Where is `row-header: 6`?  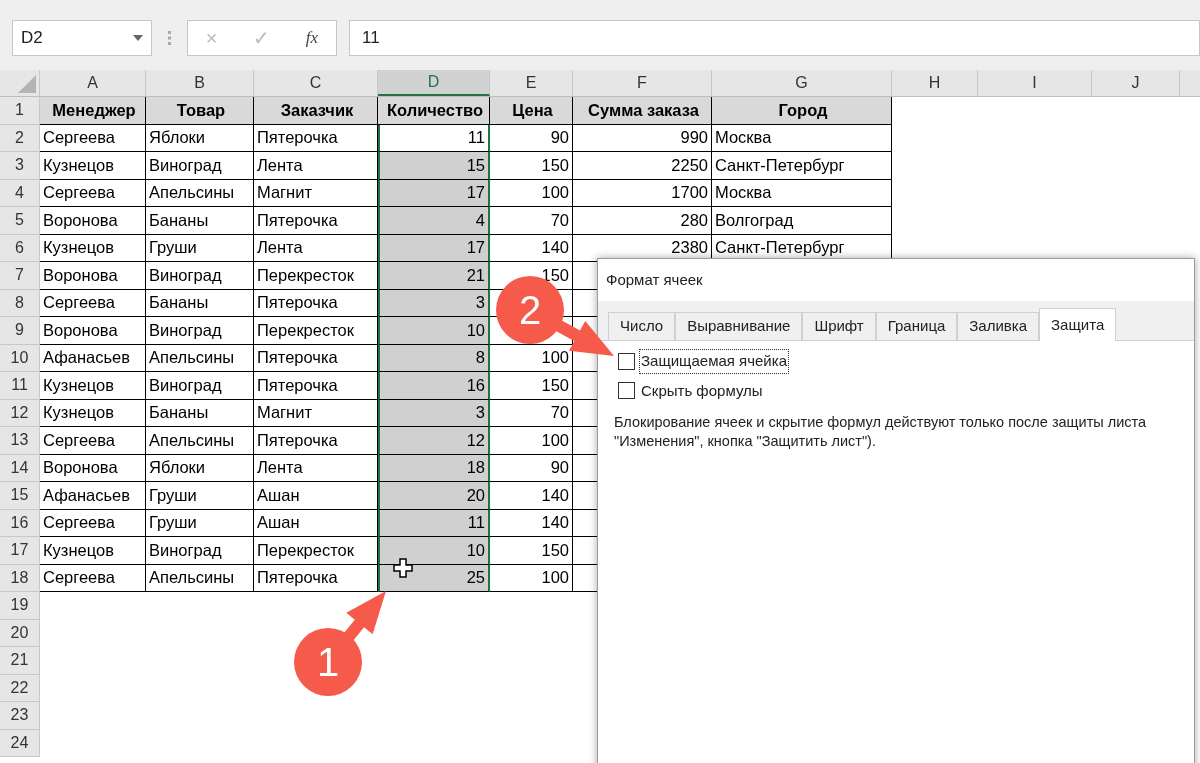 row-header: 6 is located at coordinates (20, 248).